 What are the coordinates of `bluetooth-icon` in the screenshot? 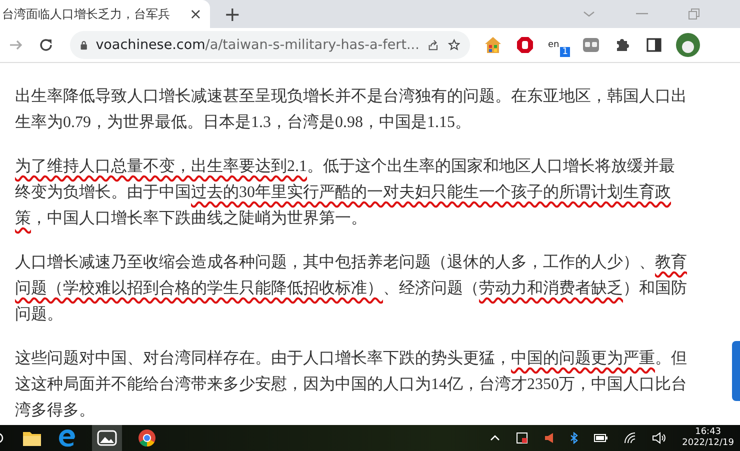 It's located at (574, 438).